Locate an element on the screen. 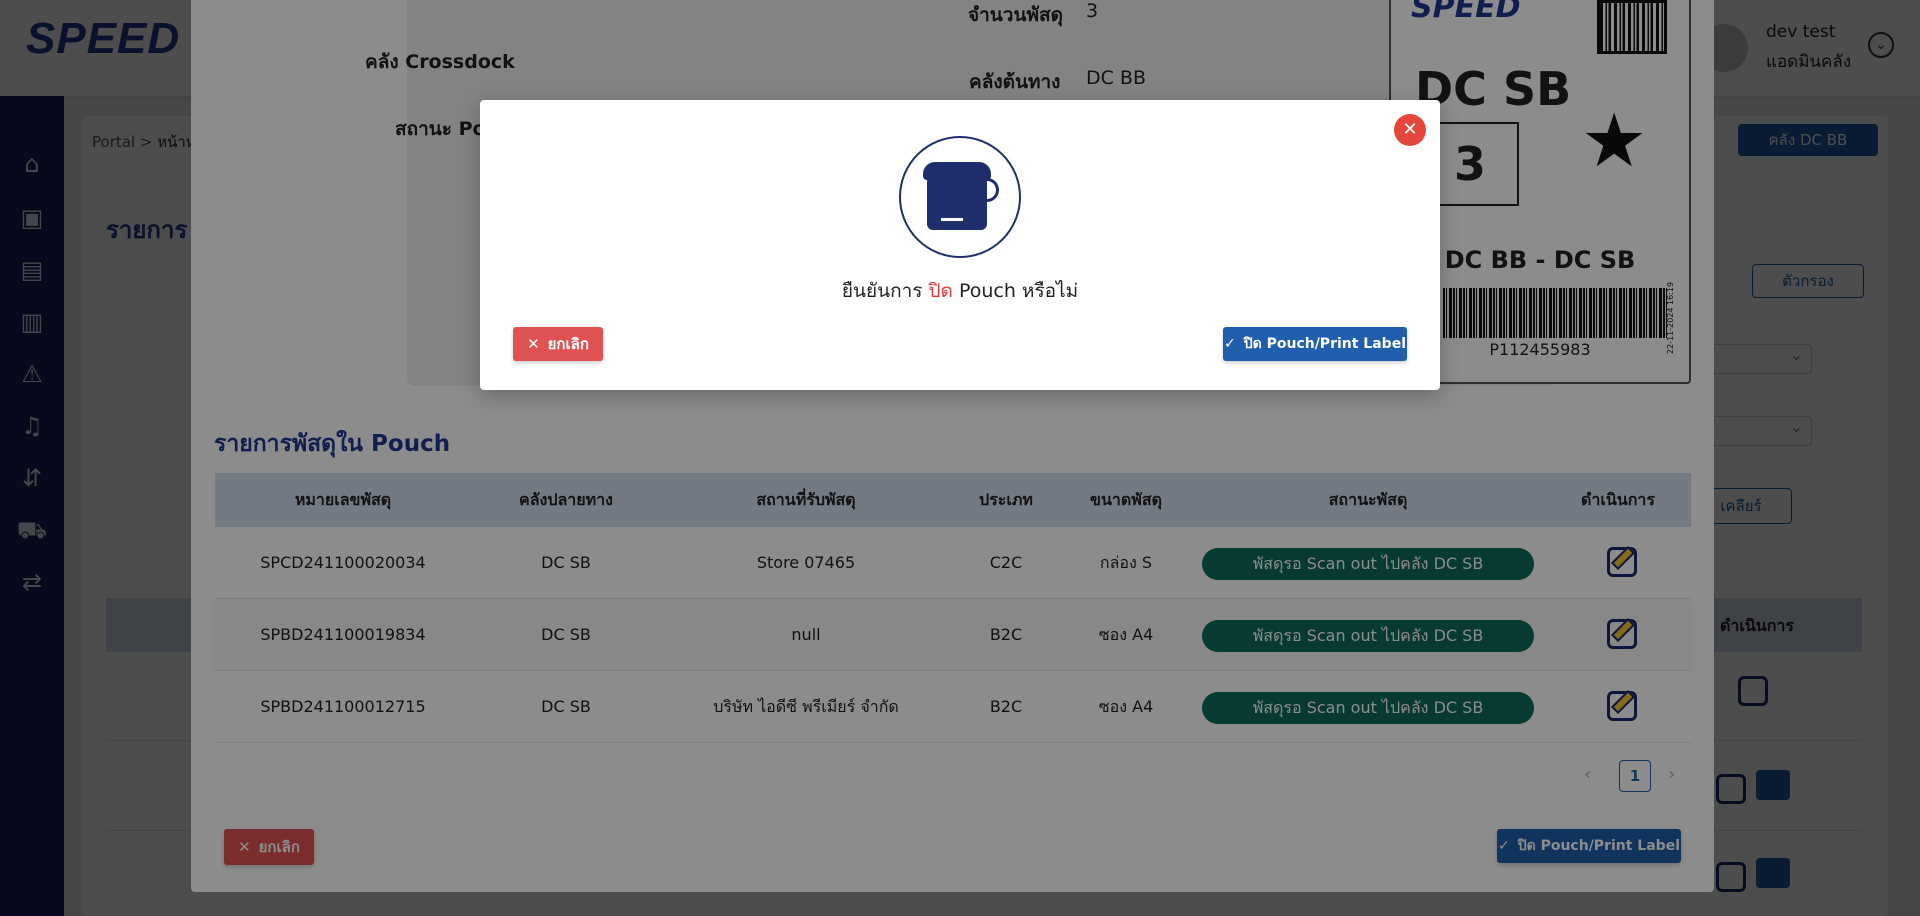  confirm-message: ยืนยันการ ปิด Pouch หรือไม่ is located at coordinates (960, 291).